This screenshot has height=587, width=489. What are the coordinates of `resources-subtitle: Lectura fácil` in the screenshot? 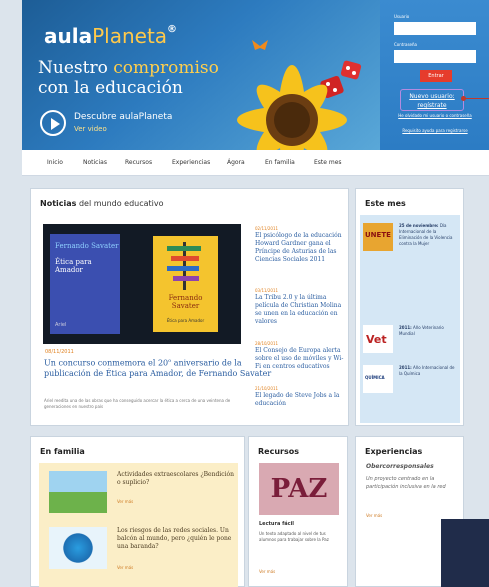 It's located at (277, 524).